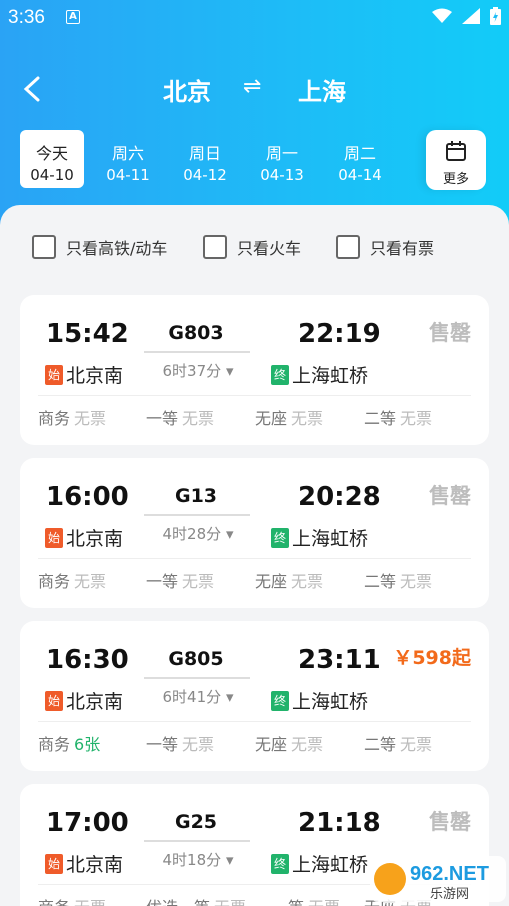  What do you see at coordinates (127, 153) in the screenshot?
I see `date-day: 周六` at bounding box center [127, 153].